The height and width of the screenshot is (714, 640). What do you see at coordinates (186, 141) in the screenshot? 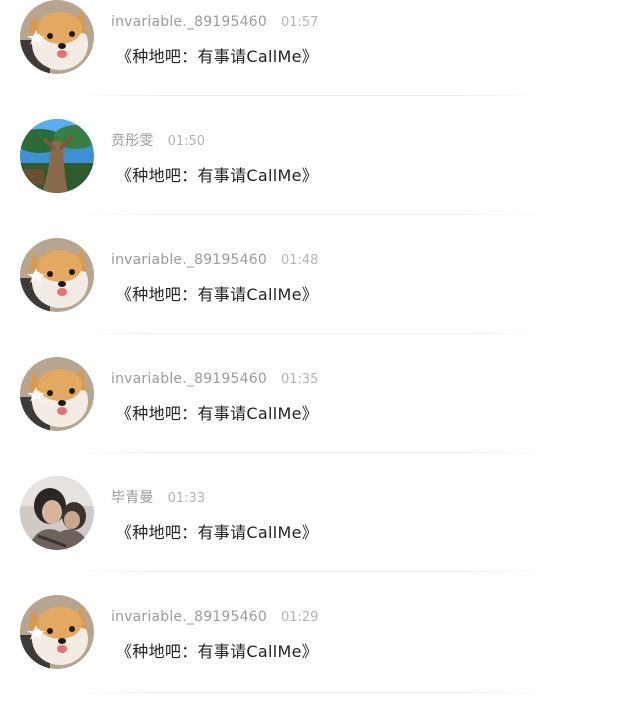
I see `timestamp: 01:50` at bounding box center [186, 141].